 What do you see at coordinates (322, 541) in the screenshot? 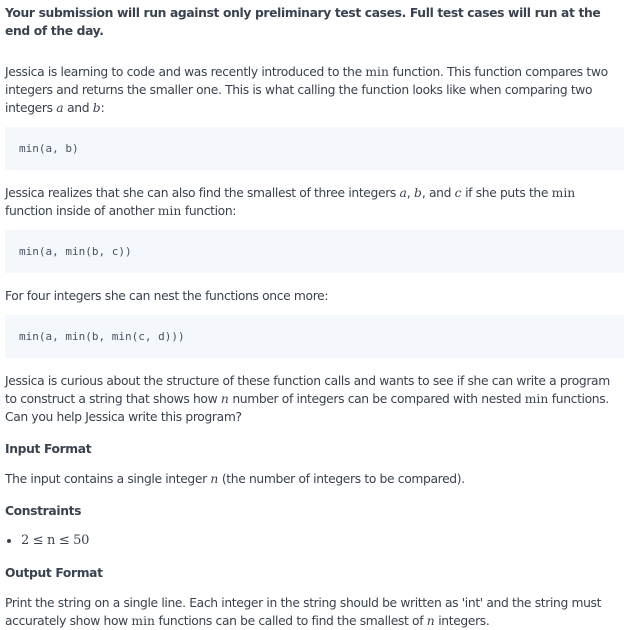
I see `constraint-item: 2 ≤ n ≤ 50` at bounding box center [322, 541].